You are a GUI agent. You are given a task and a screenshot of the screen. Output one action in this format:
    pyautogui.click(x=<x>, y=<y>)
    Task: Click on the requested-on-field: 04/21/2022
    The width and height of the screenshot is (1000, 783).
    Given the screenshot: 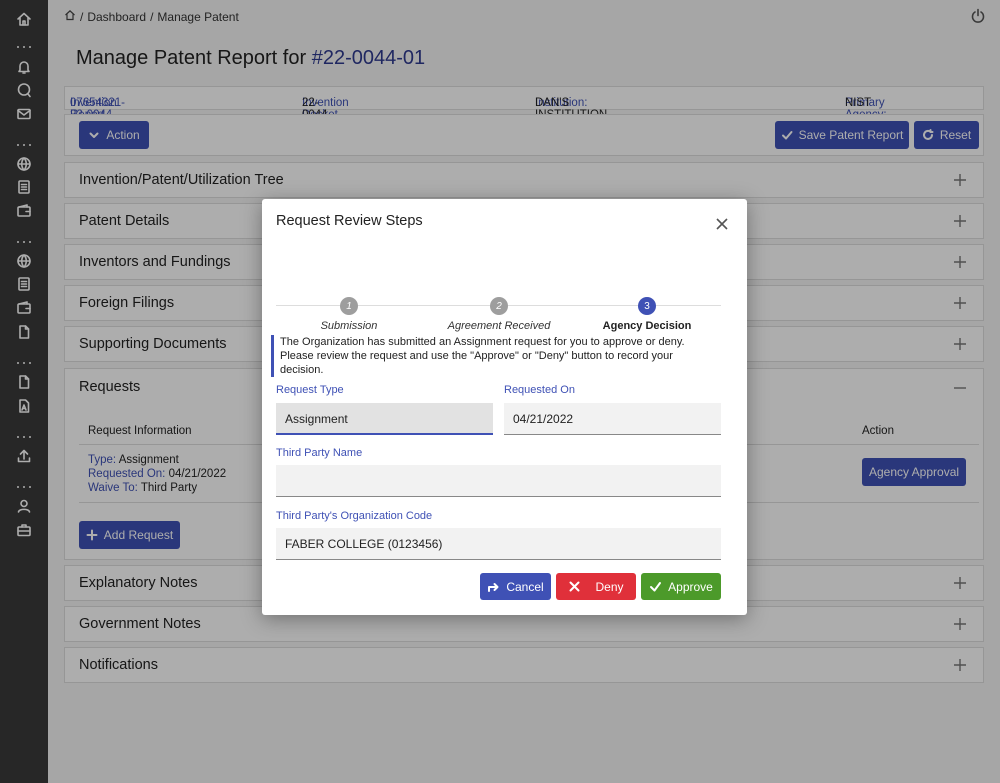 What is the action you would take?
    pyautogui.click(x=612, y=419)
    